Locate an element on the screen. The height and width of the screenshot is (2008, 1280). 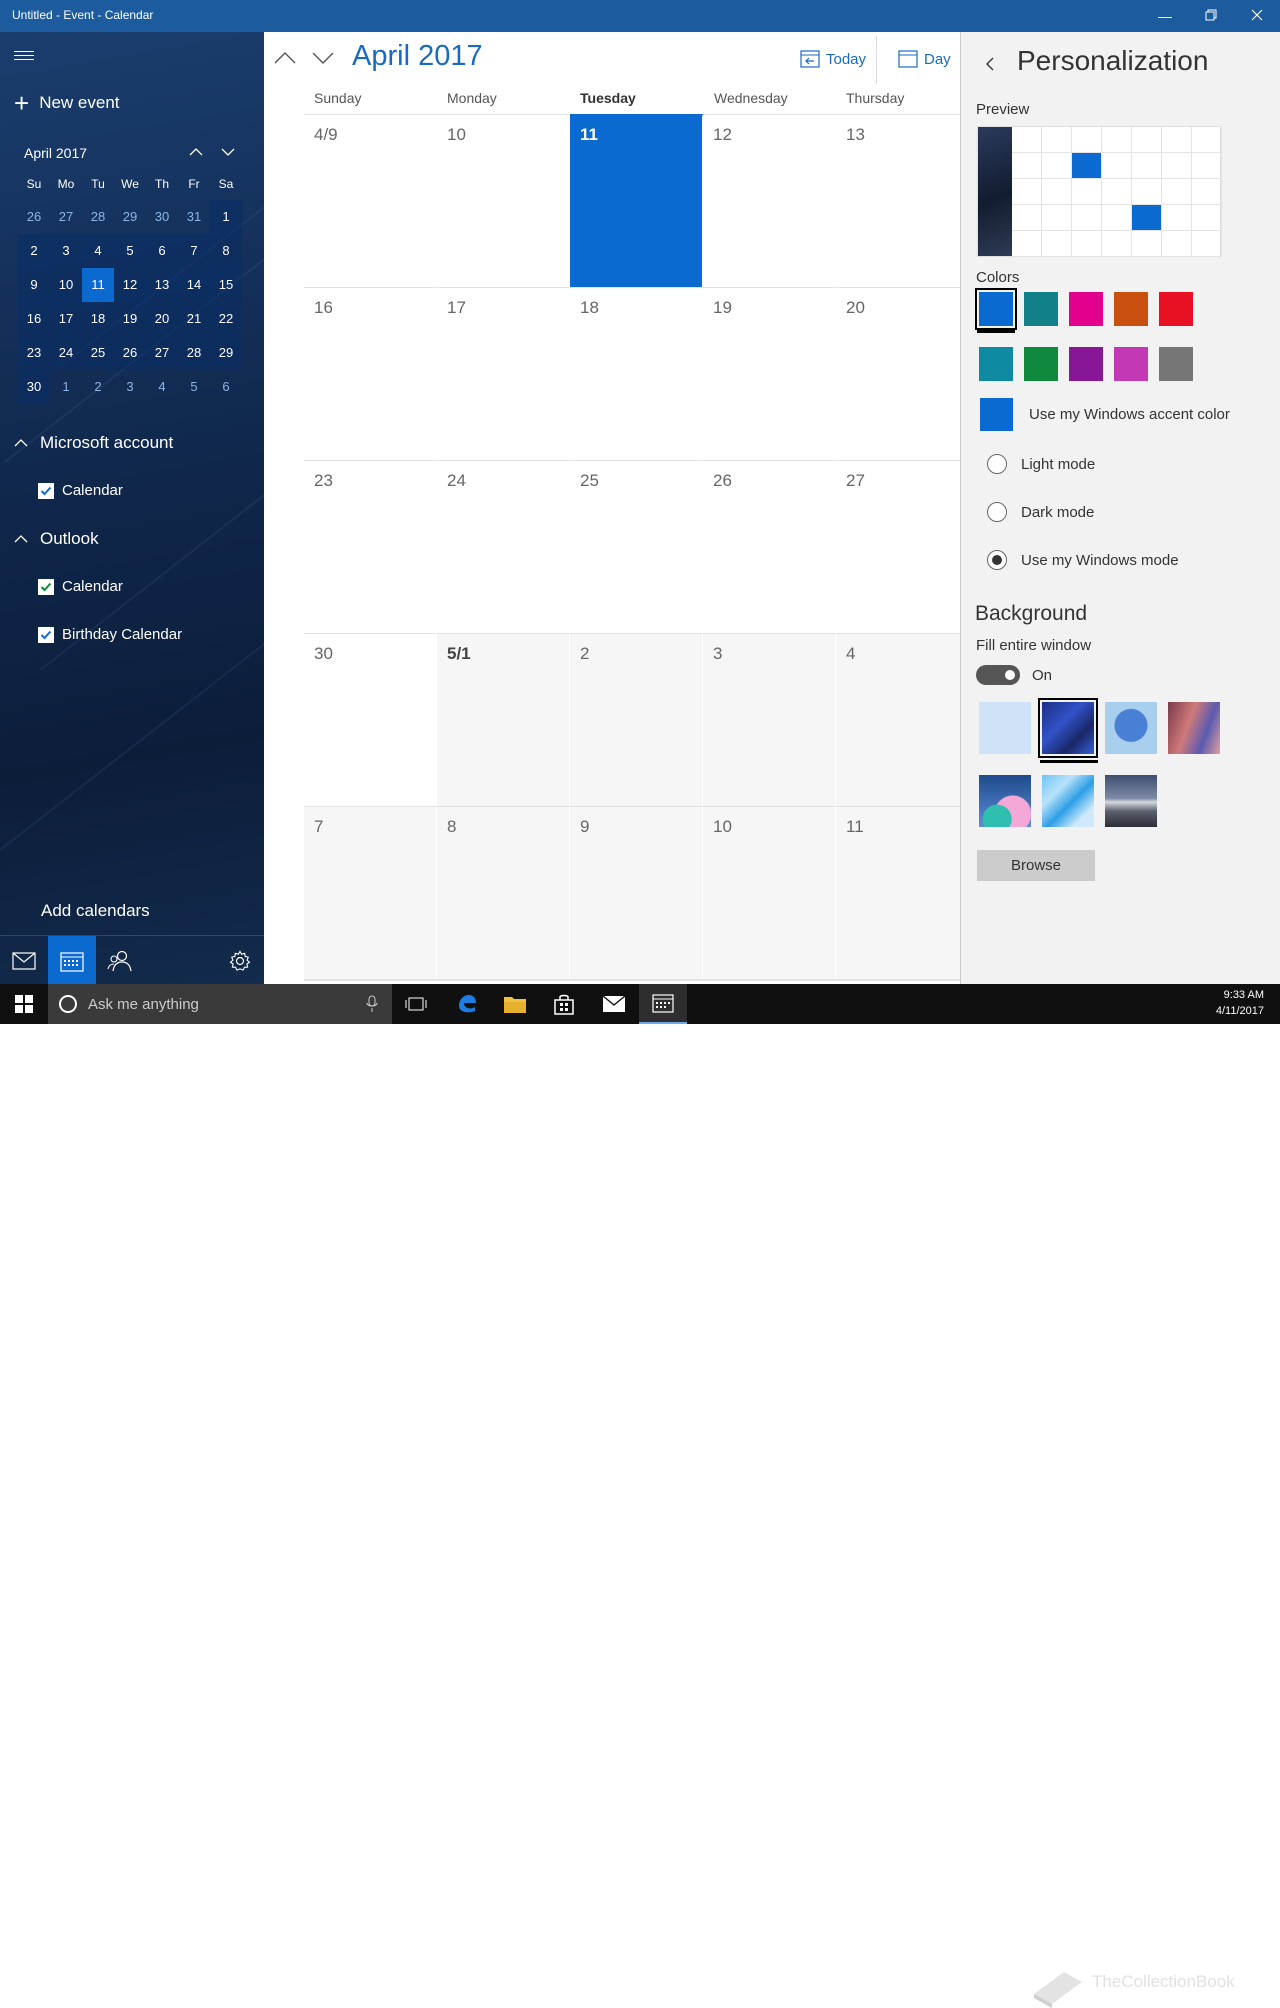
day-cell: 8 is located at coordinates (503, 892).